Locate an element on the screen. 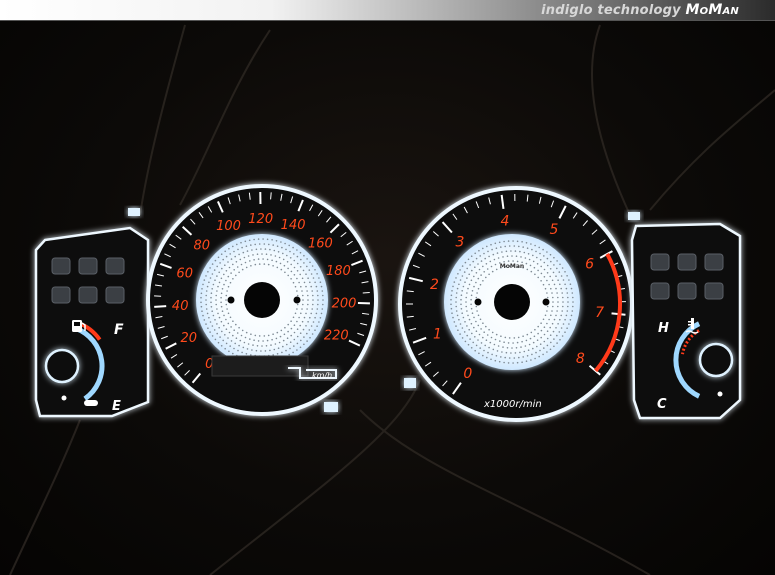  speedometer-label: 180 is located at coordinates (338, 271).